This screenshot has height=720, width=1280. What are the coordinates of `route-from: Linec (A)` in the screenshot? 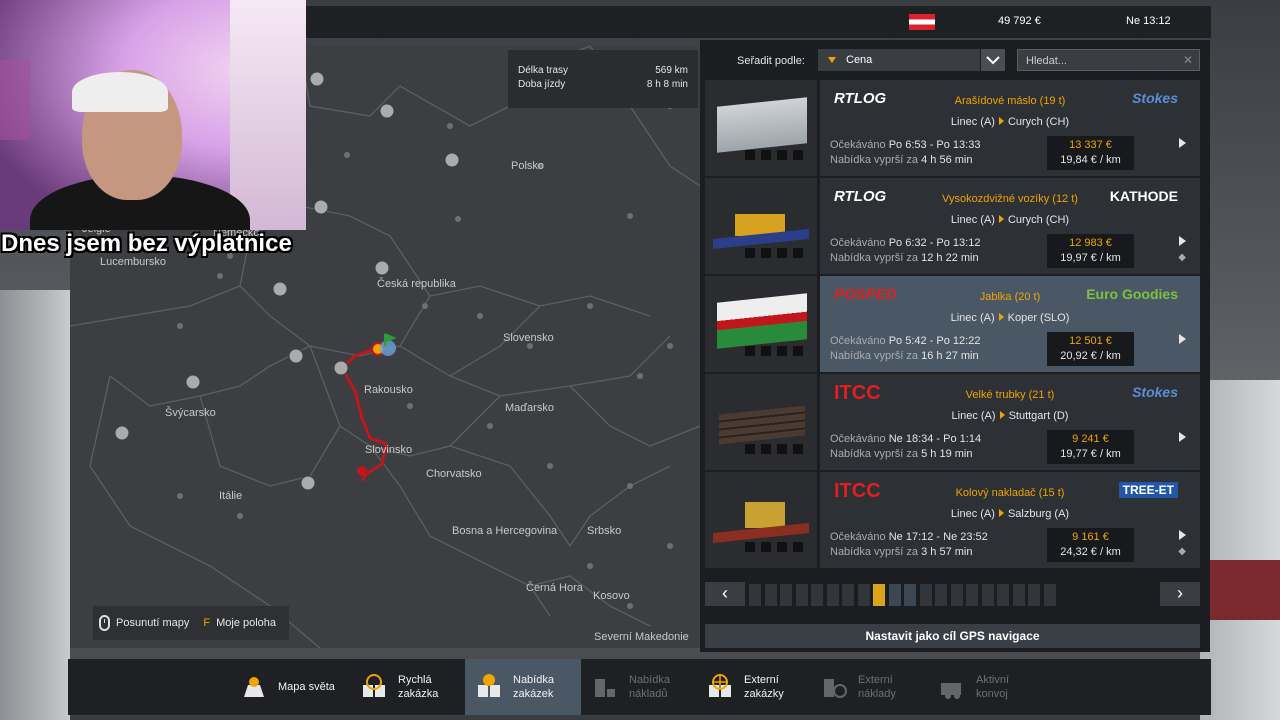 It's located at (972, 122).